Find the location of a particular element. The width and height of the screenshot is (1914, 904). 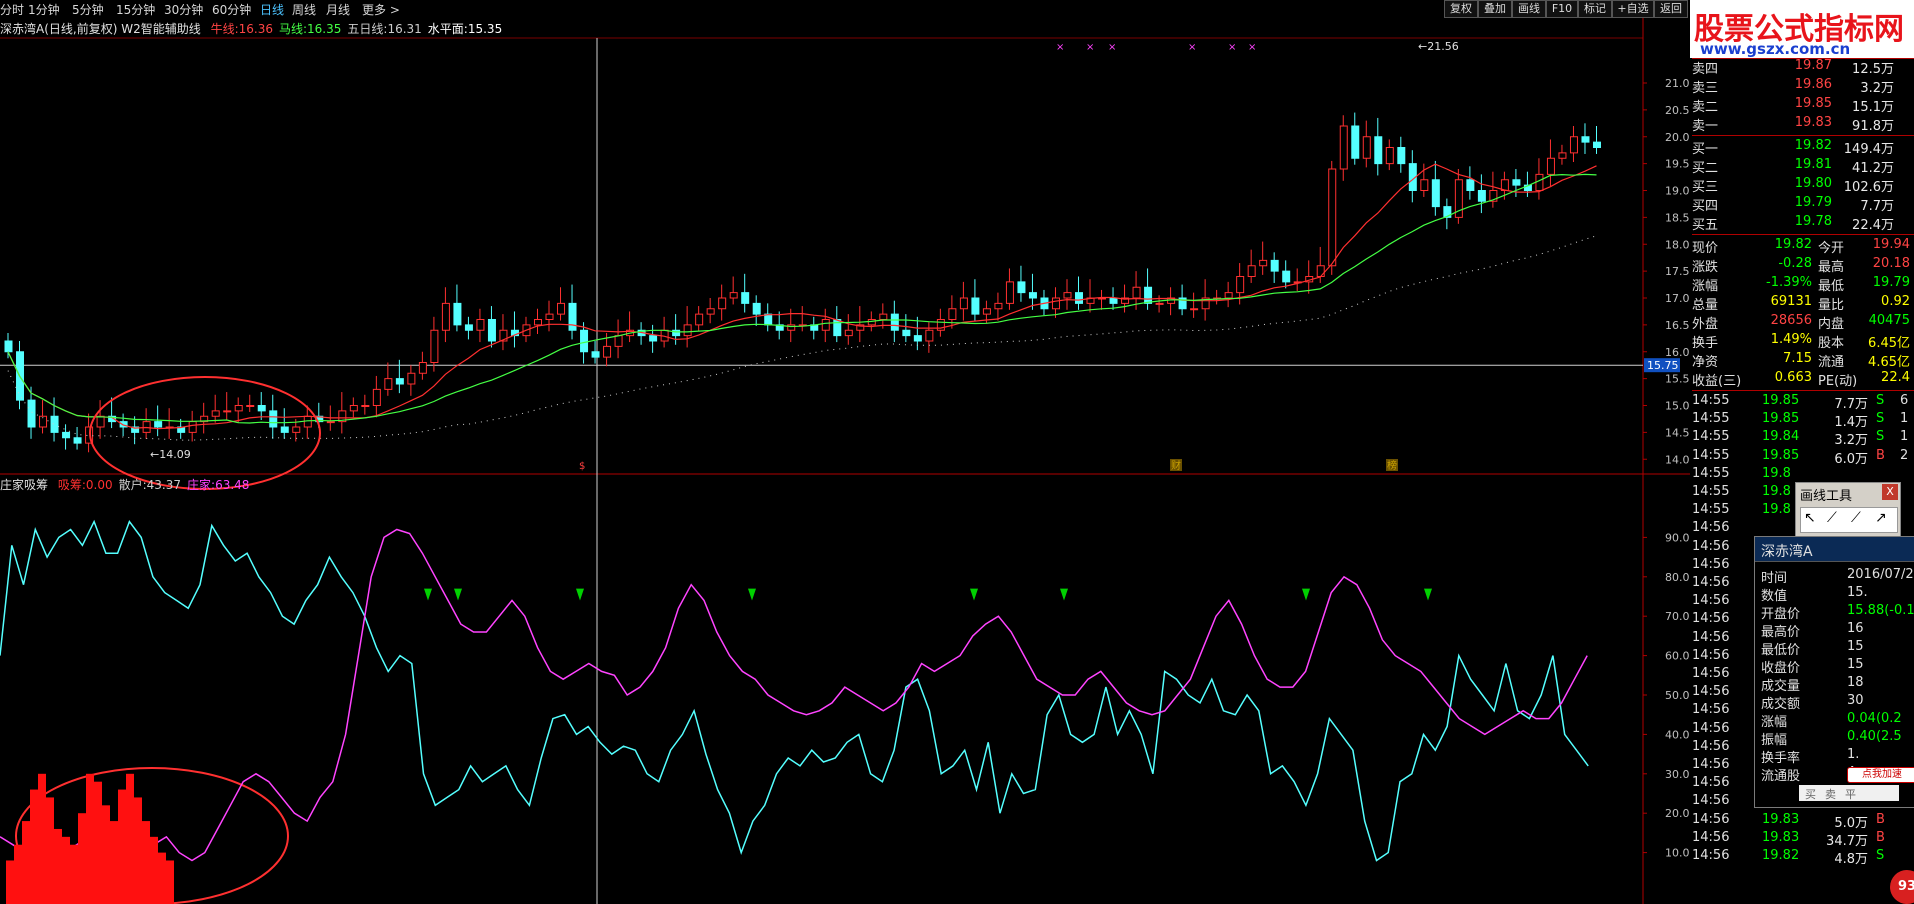

indicator-panel-header: 庄家吸筹 吸筹:0.00 散户:43.37 庄家:63.48 is located at coordinates (124, 484).